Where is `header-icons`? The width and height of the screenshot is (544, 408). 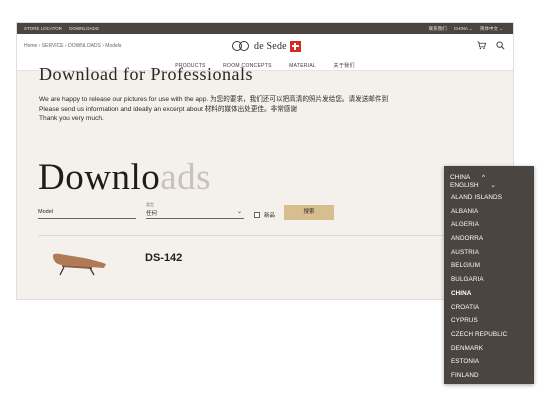 header-icons is located at coordinates (487, 46).